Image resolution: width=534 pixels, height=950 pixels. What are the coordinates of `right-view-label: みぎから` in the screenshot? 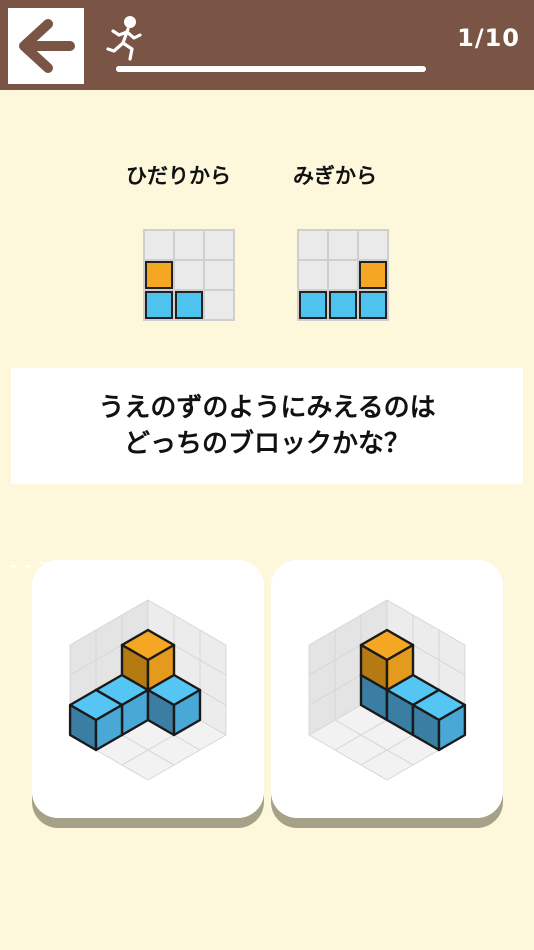 It's located at (335, 176).